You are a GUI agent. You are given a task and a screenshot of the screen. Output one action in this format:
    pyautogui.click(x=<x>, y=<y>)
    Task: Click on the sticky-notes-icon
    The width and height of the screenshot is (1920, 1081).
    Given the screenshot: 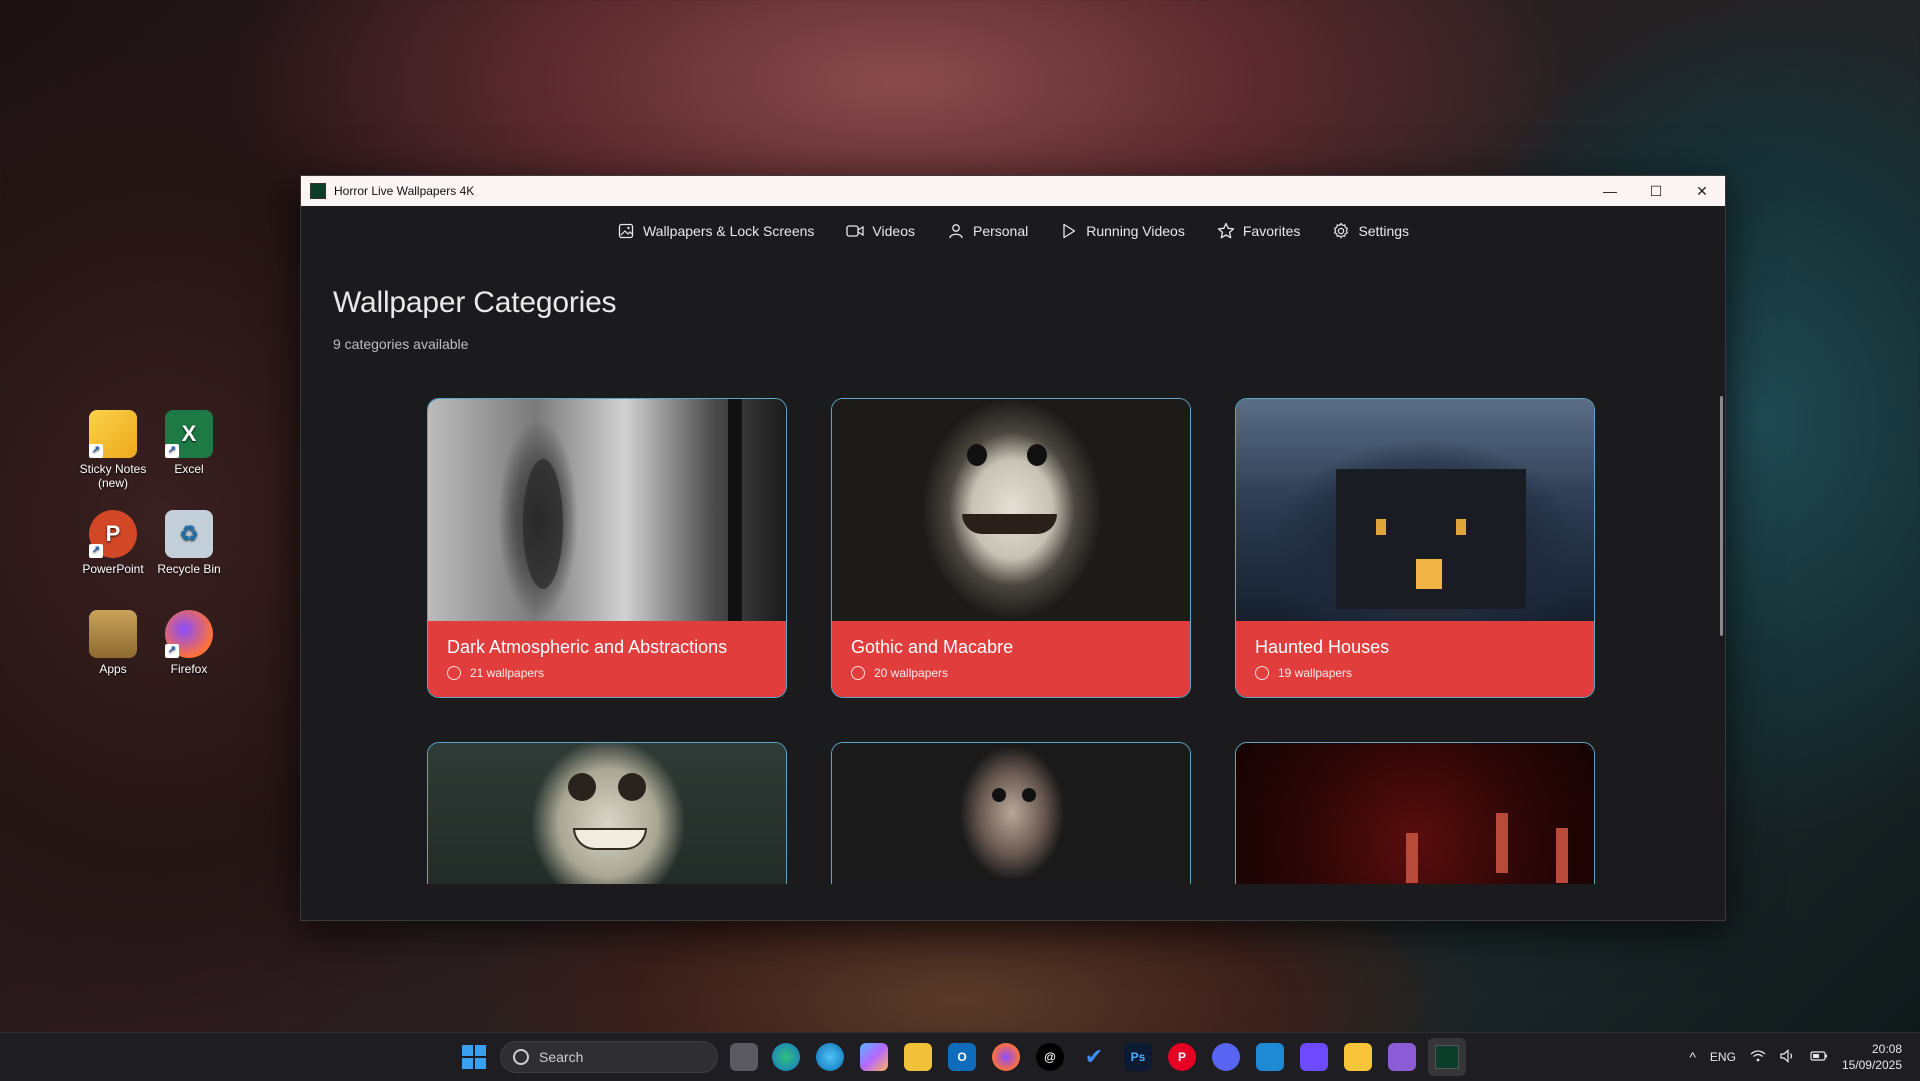 What is the action you would take?
    pyautogui.click(x=1358, y=1057)
    